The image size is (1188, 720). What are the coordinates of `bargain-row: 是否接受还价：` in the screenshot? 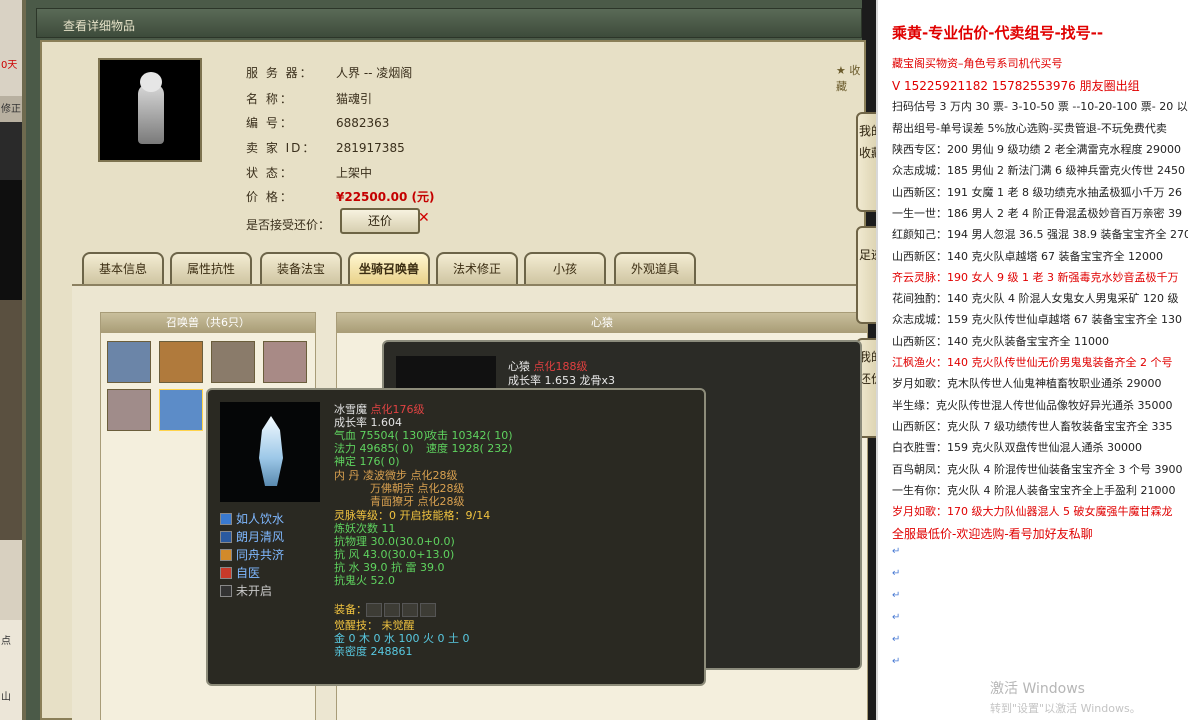 It's located at (288, 225).